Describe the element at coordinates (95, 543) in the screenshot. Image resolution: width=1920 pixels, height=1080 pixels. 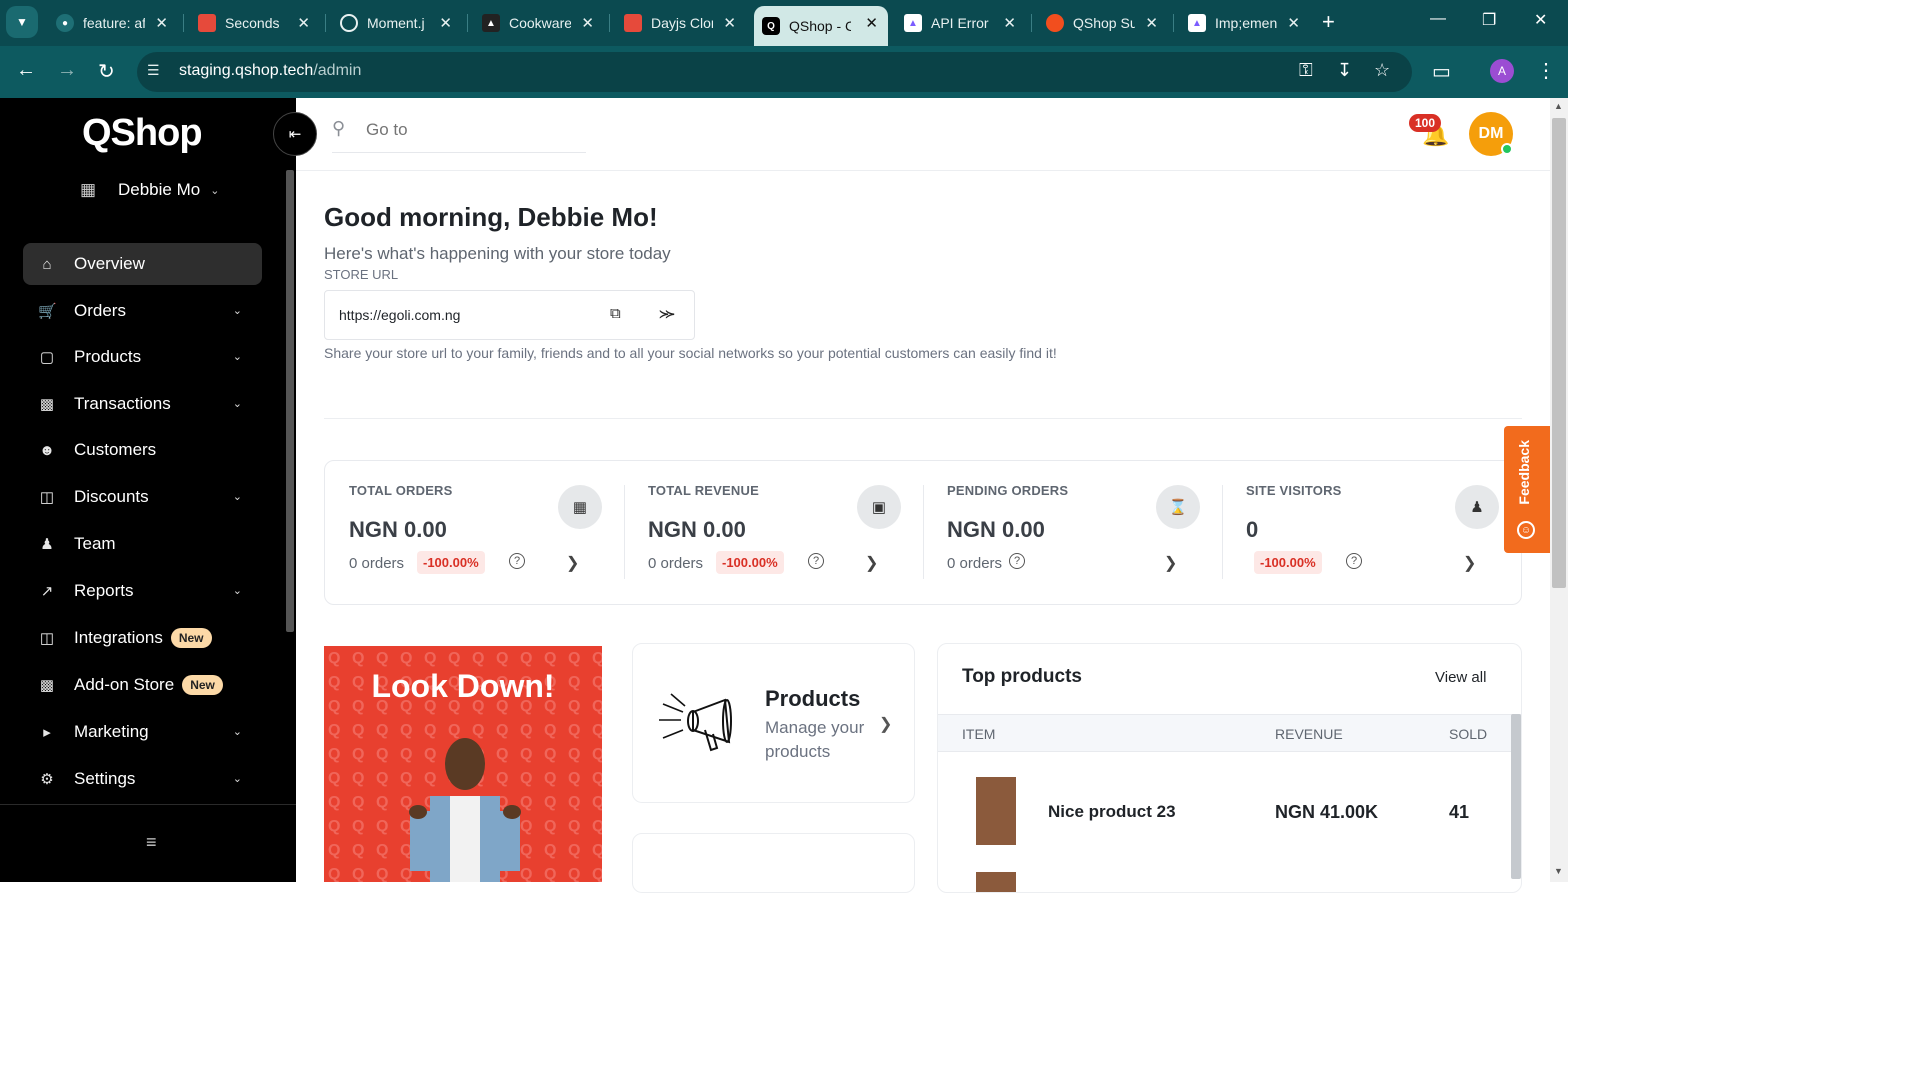
I see `sidebar-item-label: Team` at that location.